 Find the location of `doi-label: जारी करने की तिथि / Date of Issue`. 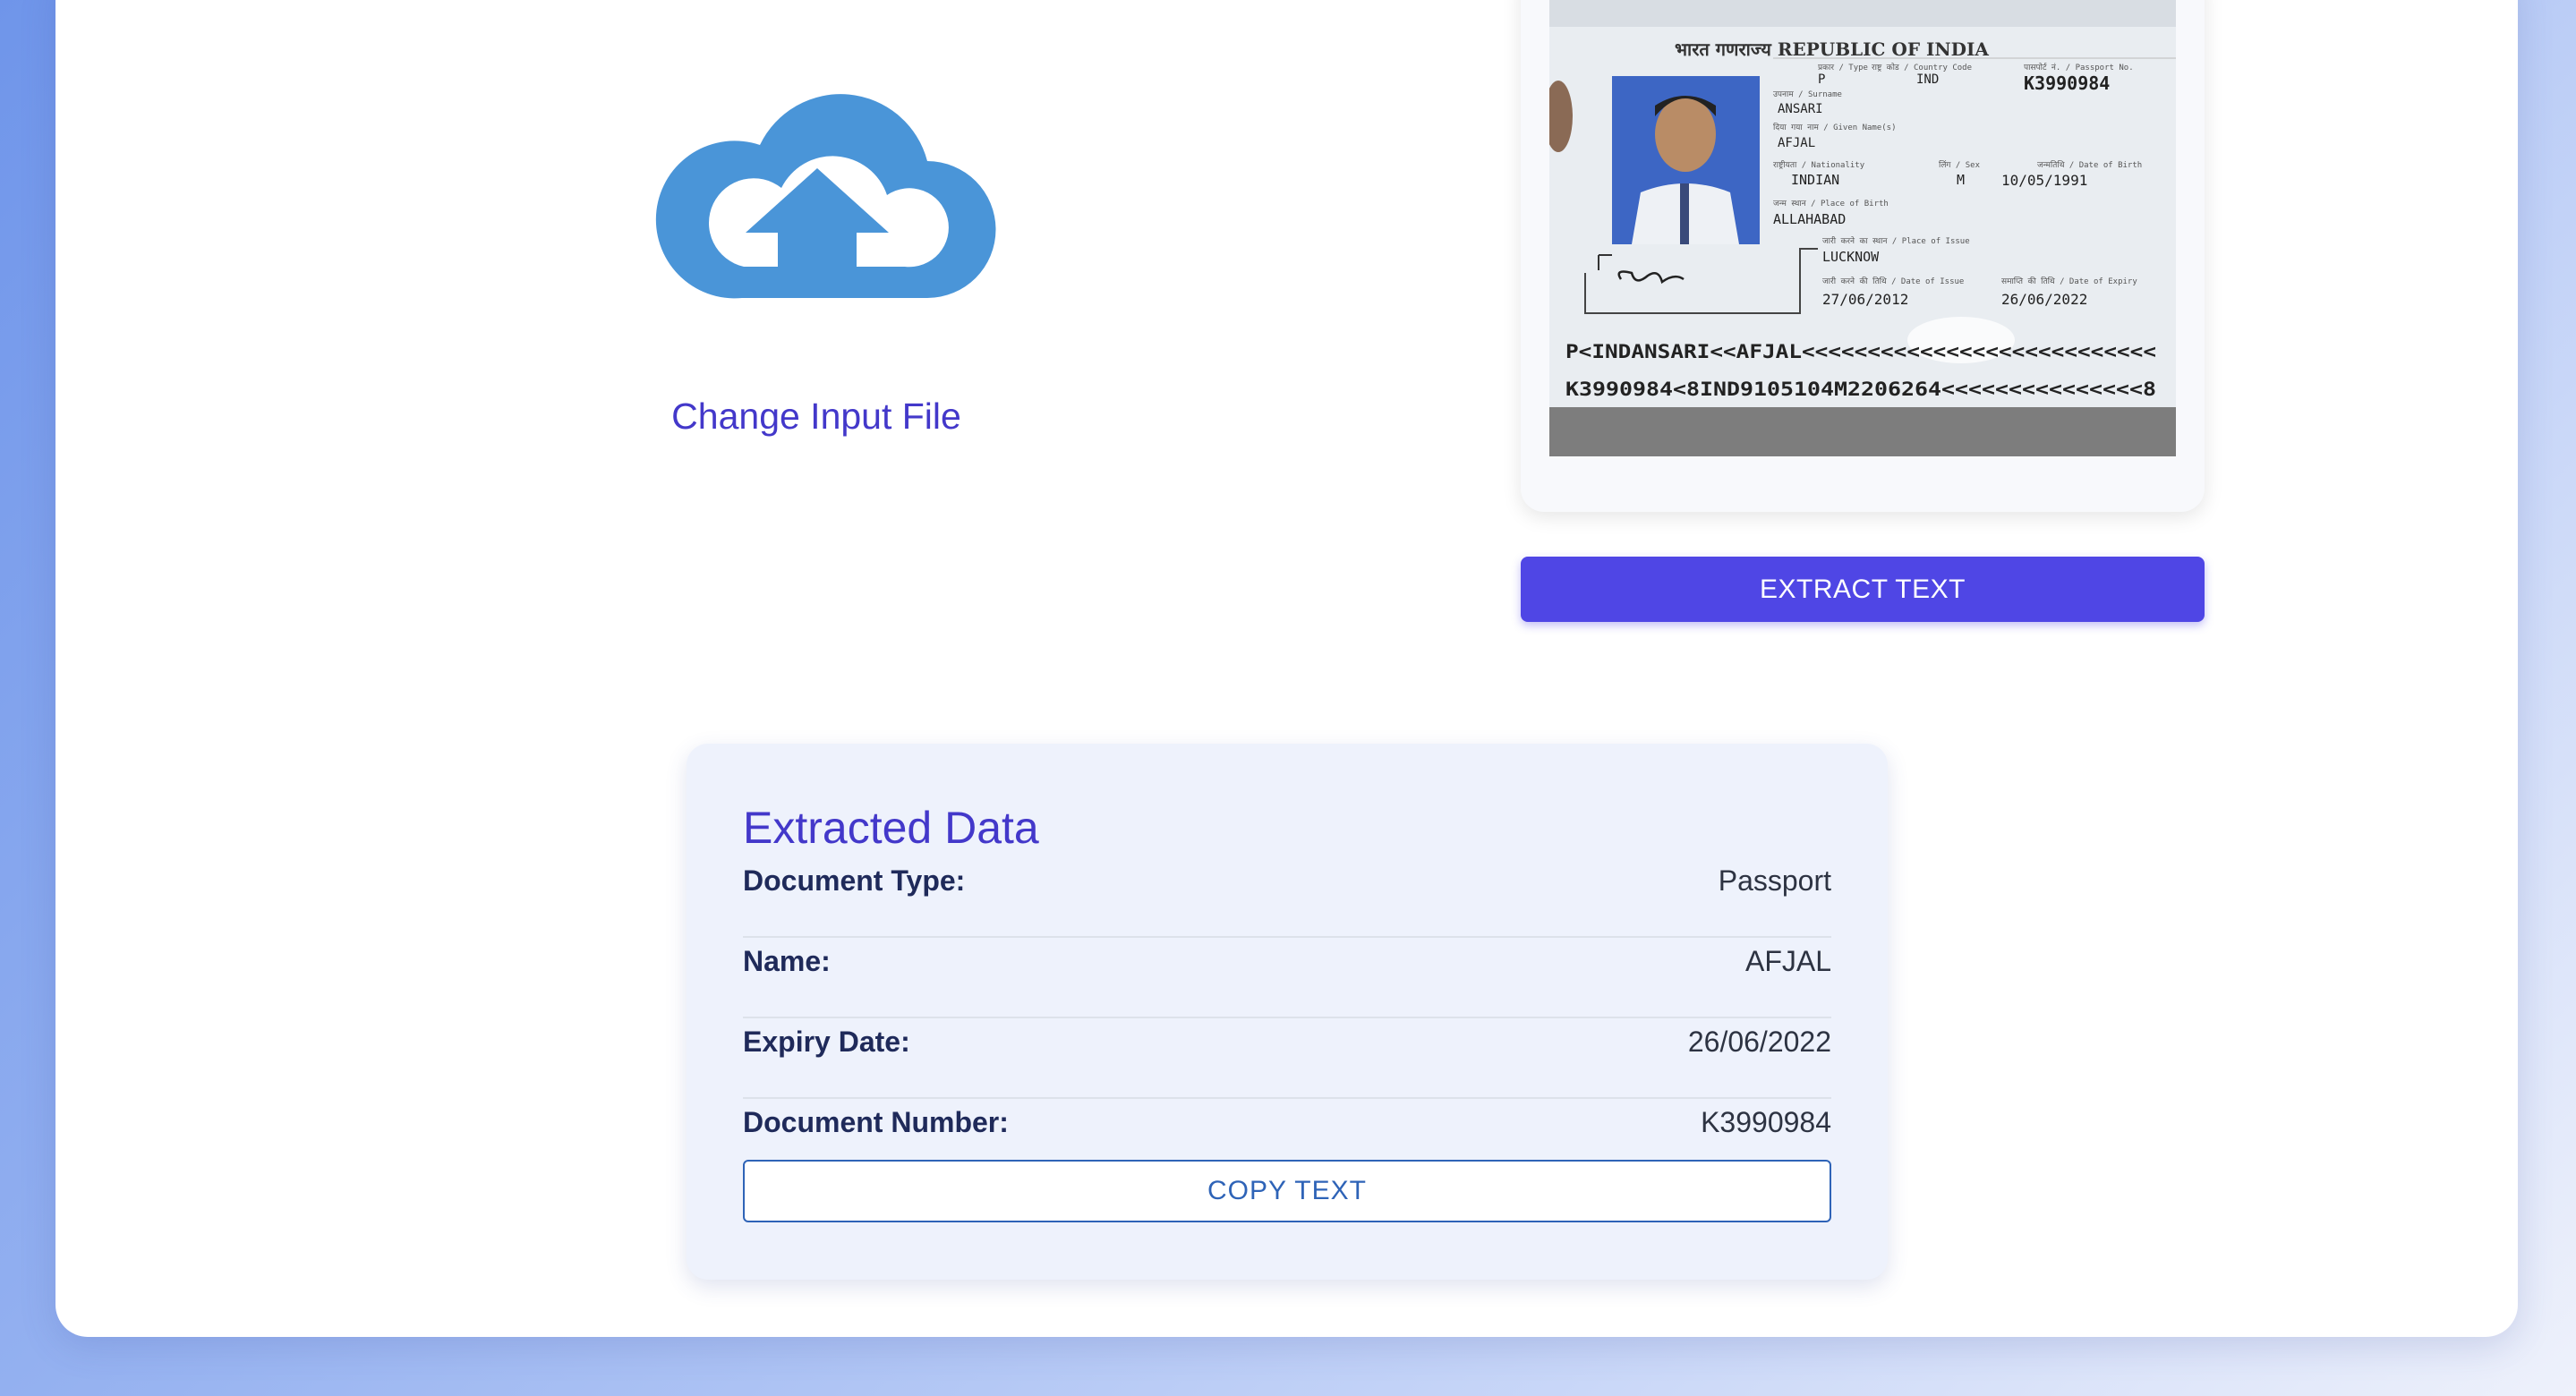

doi-label: जारी करने की तिथि / Date of Issue is located at coordinates (1893, 281).